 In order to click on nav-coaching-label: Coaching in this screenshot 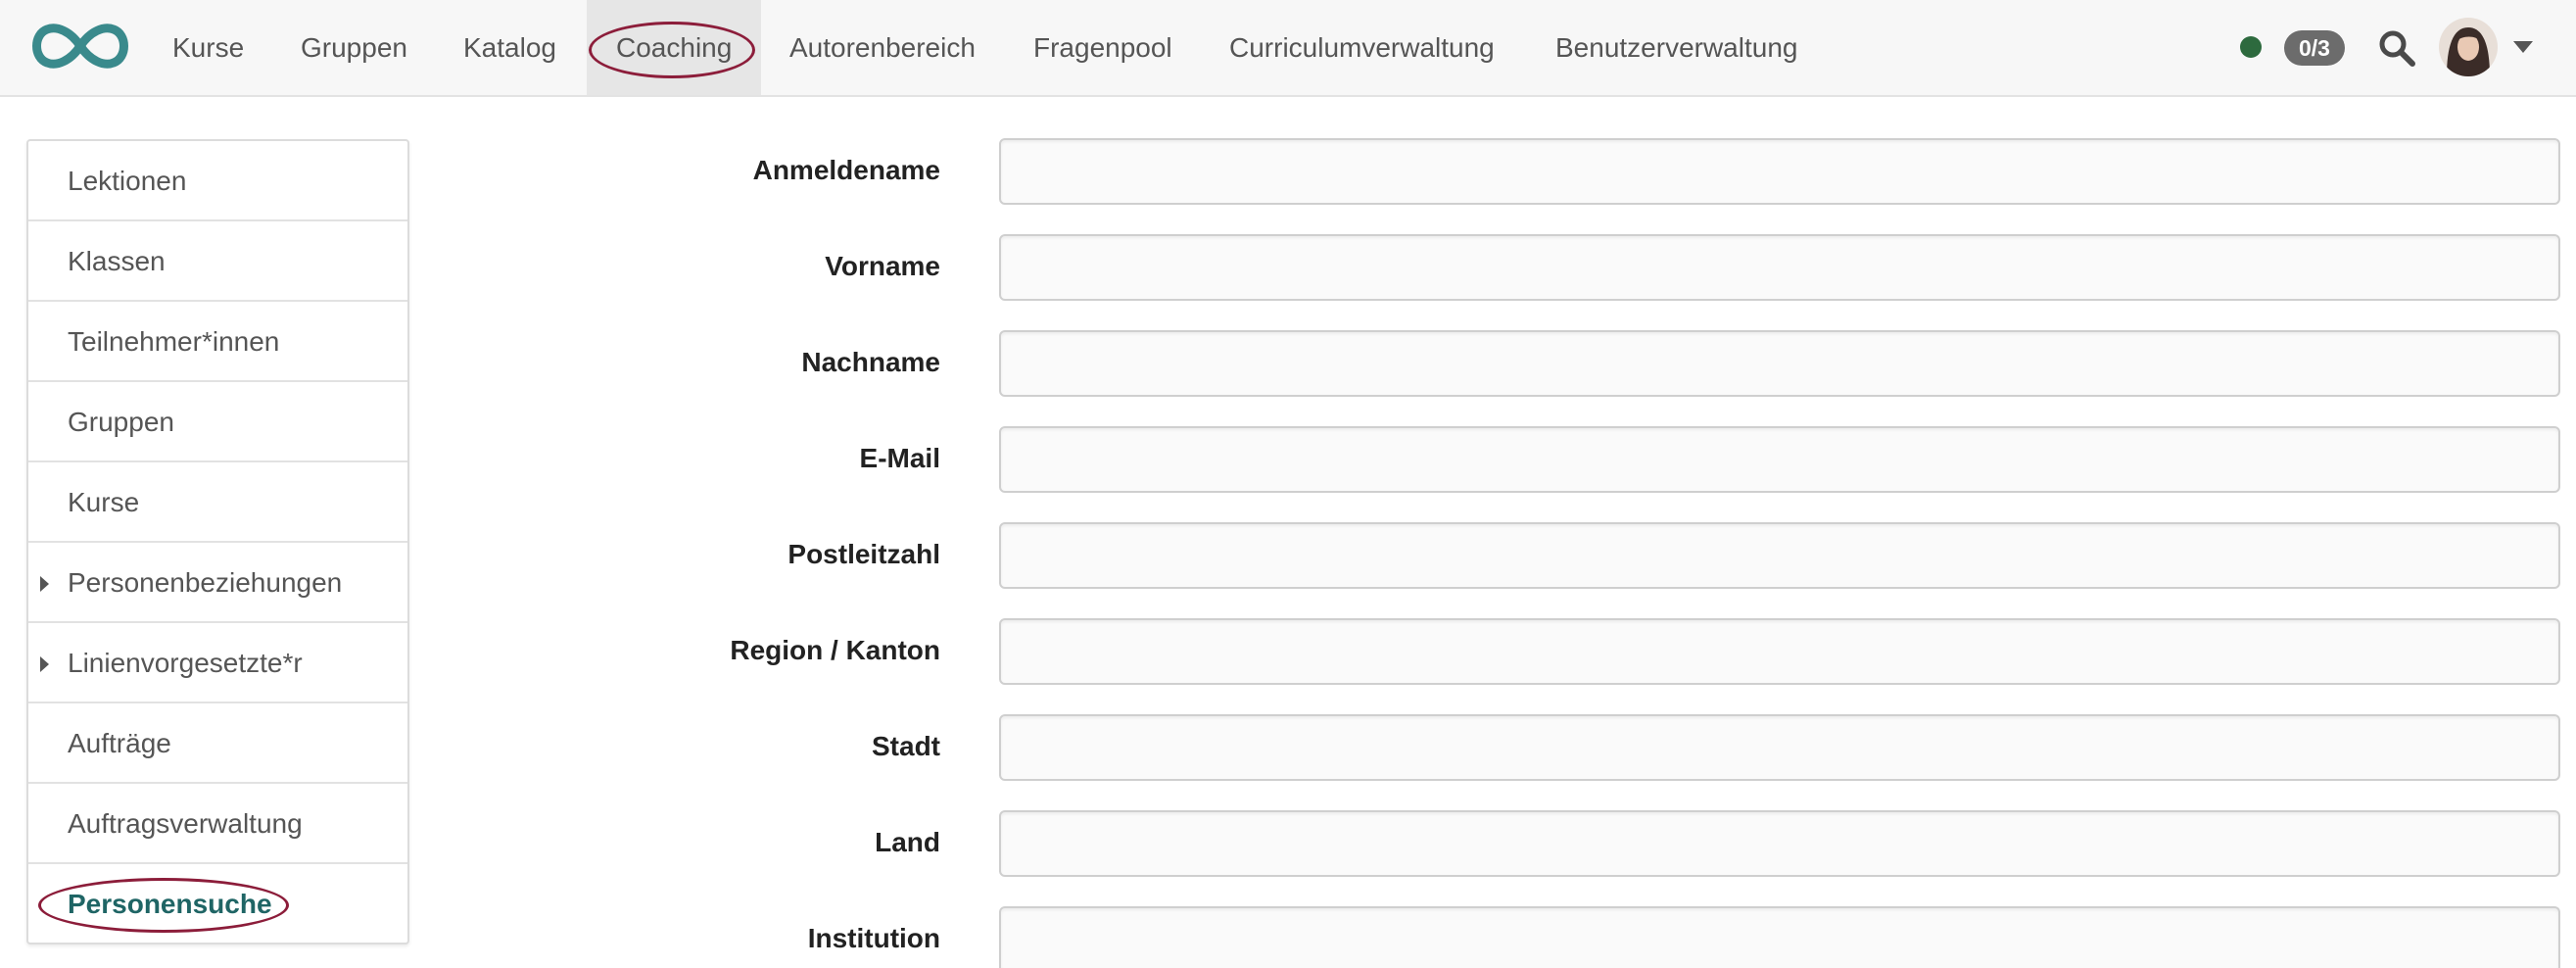, I will do `click(674, 47)`.